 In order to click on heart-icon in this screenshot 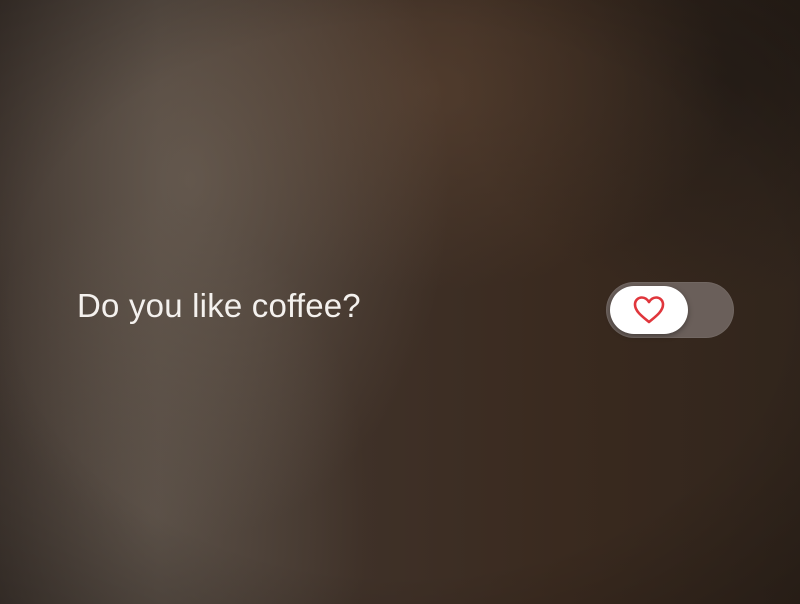, I will do `click(649, 310)`.